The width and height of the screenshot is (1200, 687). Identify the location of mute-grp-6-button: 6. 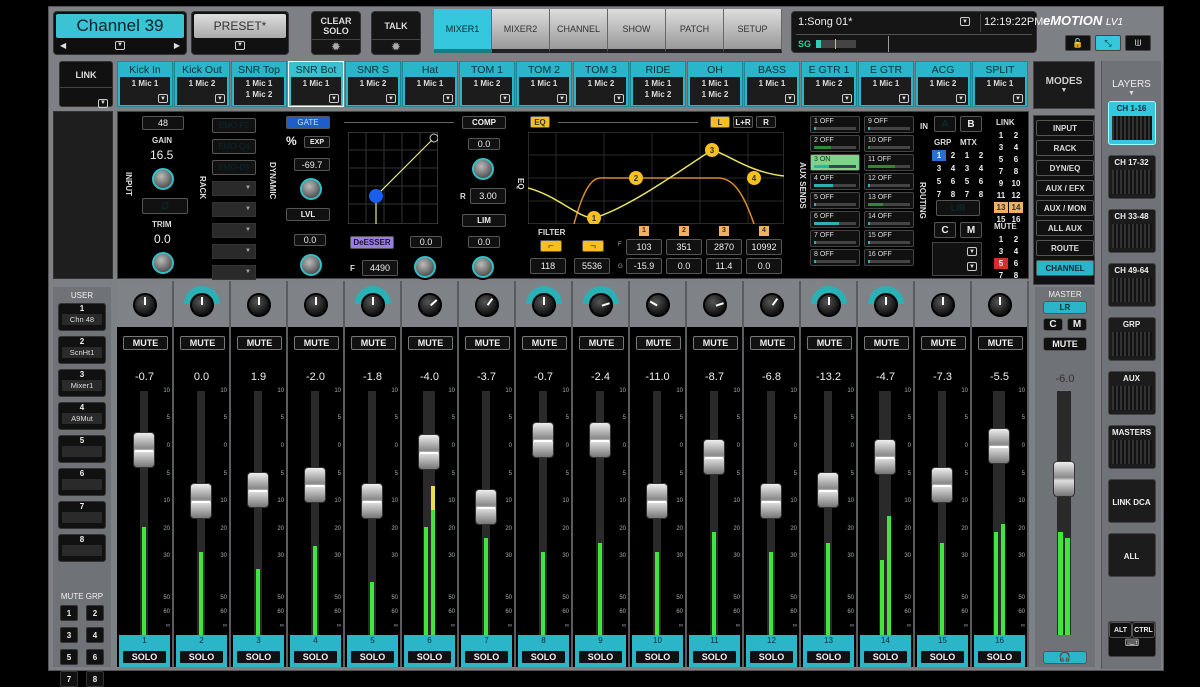
(95, 657).